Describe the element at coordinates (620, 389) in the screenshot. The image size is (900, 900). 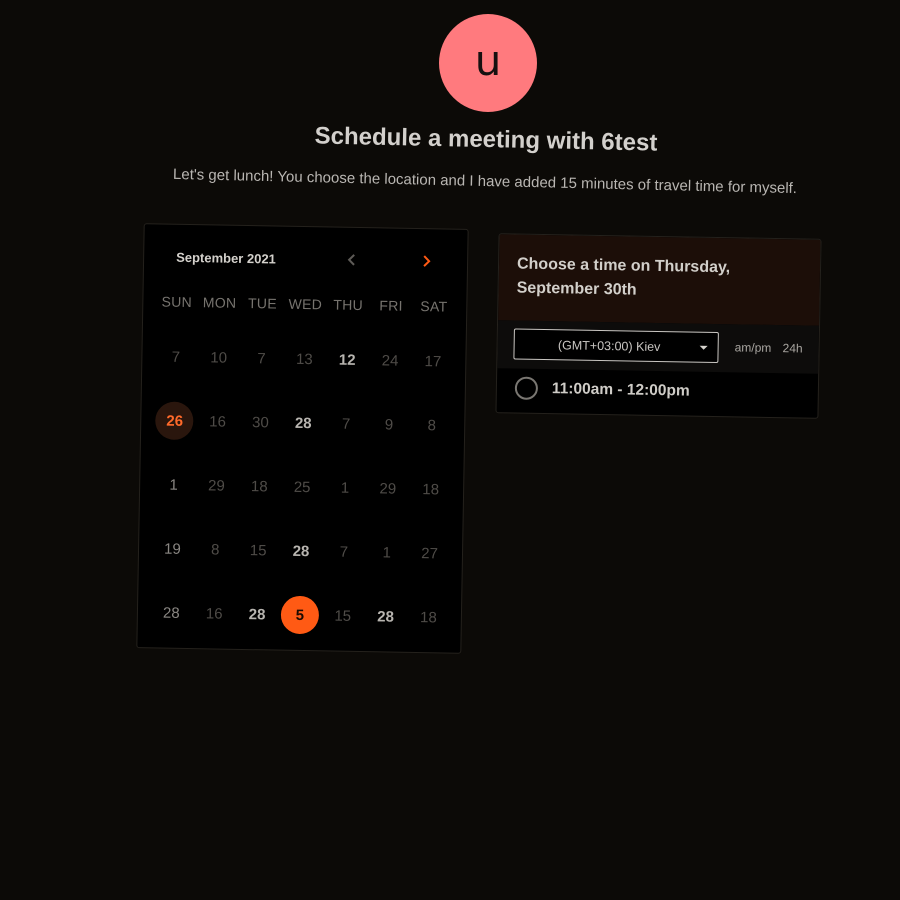
I see `time-slot-label: 11:00am - 12:00pm` at that location.